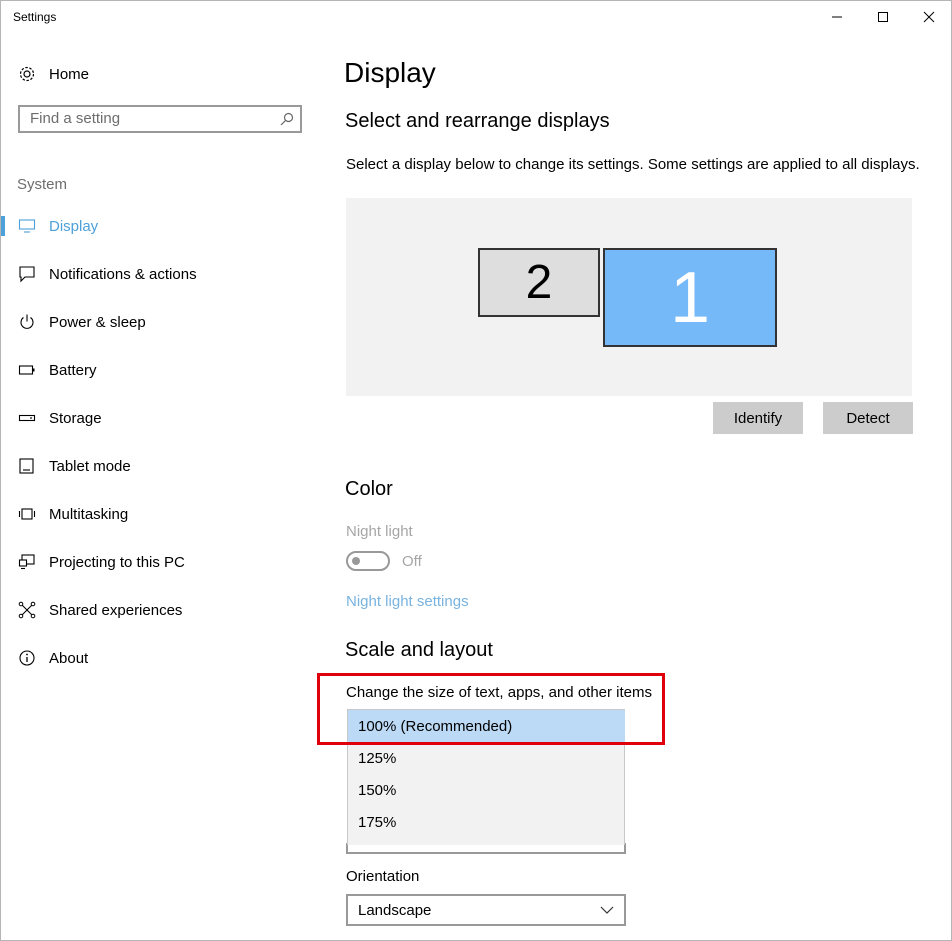 This screenshot has width=952, height=941. I want to click on sidebar-item-label: Shared experiences, so click(116, 610).